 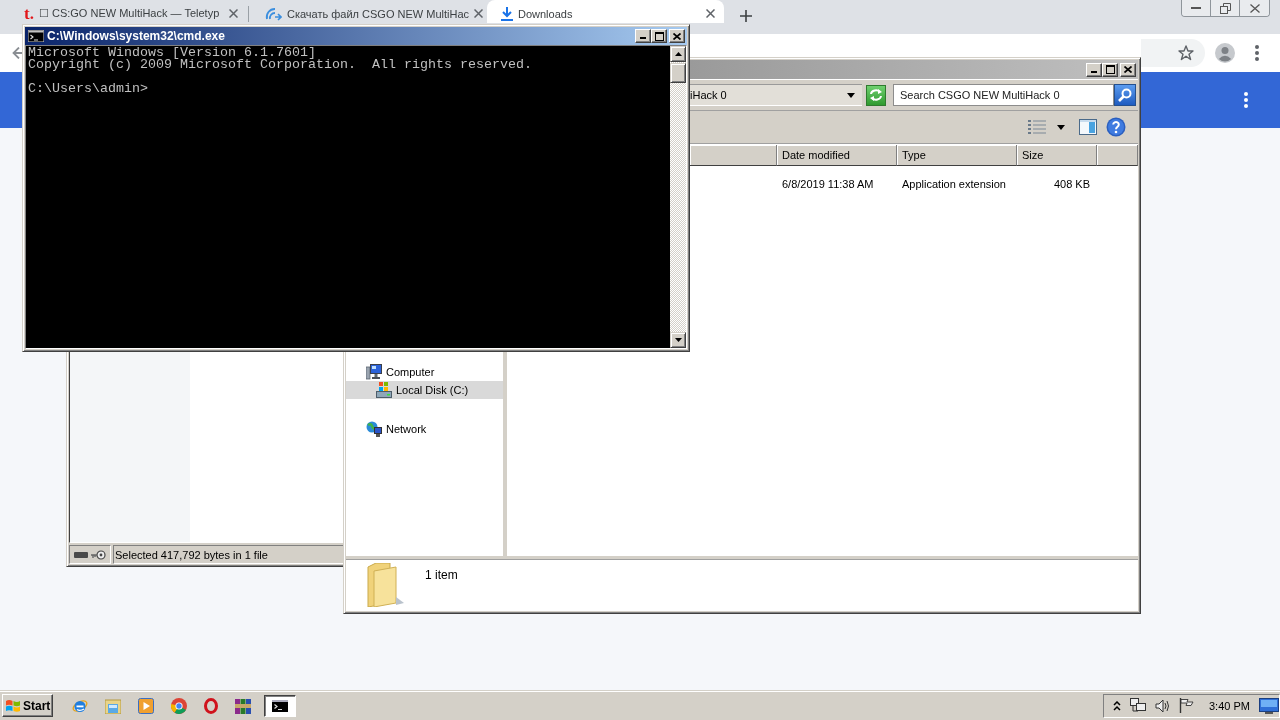 I want to click on console-line: Microsoft Windows [Version 6.1.7601], so click(x=172, y=53).